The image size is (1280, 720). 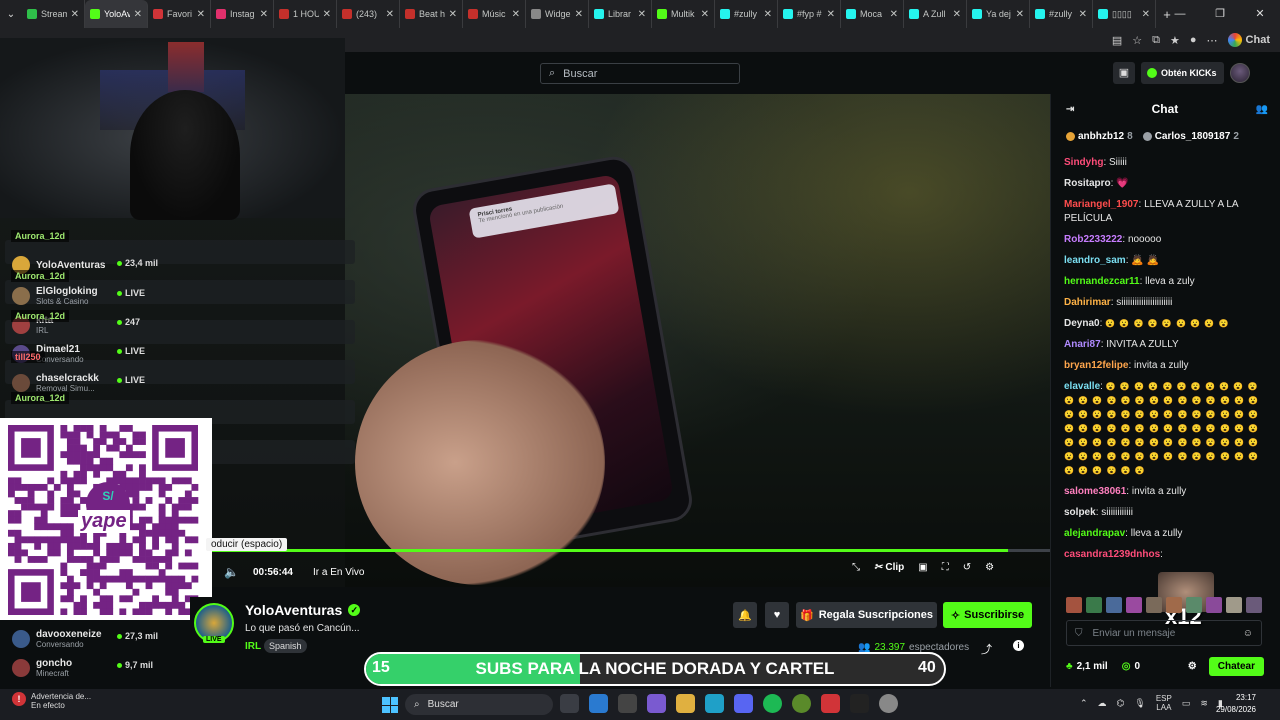 I want to click on close-window-icon: ✕, so click(x=1260, y=14).